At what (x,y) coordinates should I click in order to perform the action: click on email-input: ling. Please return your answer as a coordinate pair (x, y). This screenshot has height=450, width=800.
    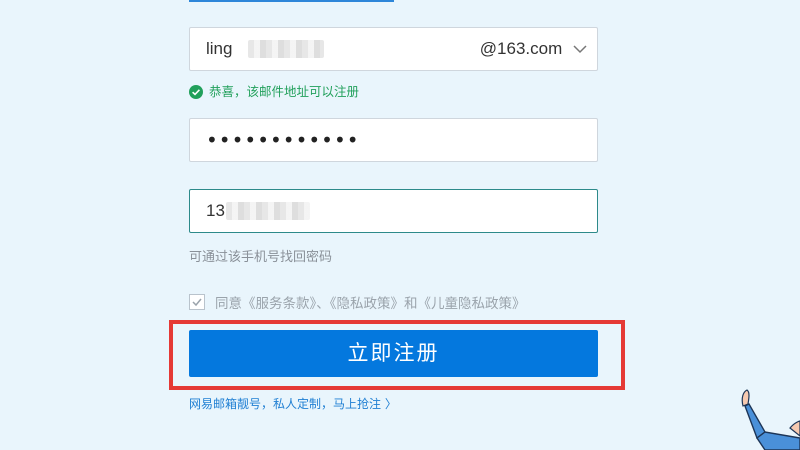
    Looking at the image, I should click on (219, 49).